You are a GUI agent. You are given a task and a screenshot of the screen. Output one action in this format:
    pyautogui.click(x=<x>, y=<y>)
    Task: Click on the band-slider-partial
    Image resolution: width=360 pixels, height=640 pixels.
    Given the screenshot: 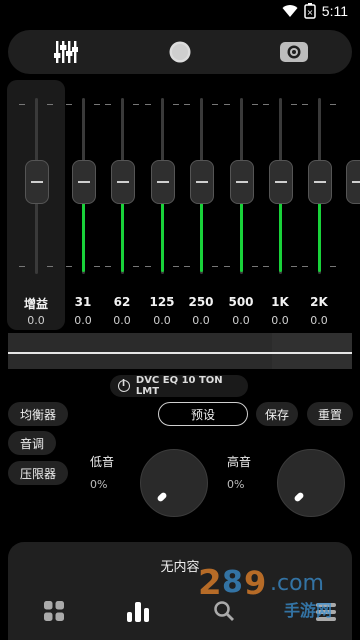 What is the action you would take?
    pyautogui.click(x=348, y=186)
    